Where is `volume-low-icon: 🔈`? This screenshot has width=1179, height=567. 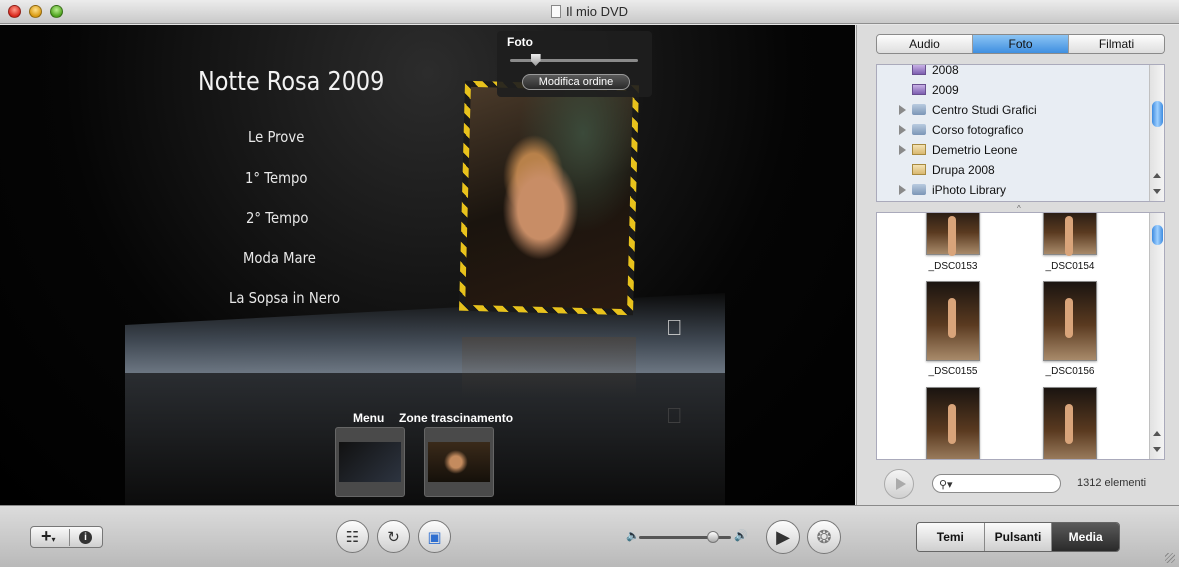
volume-low-icon: 🔈 is located at coordinates (633, 536).